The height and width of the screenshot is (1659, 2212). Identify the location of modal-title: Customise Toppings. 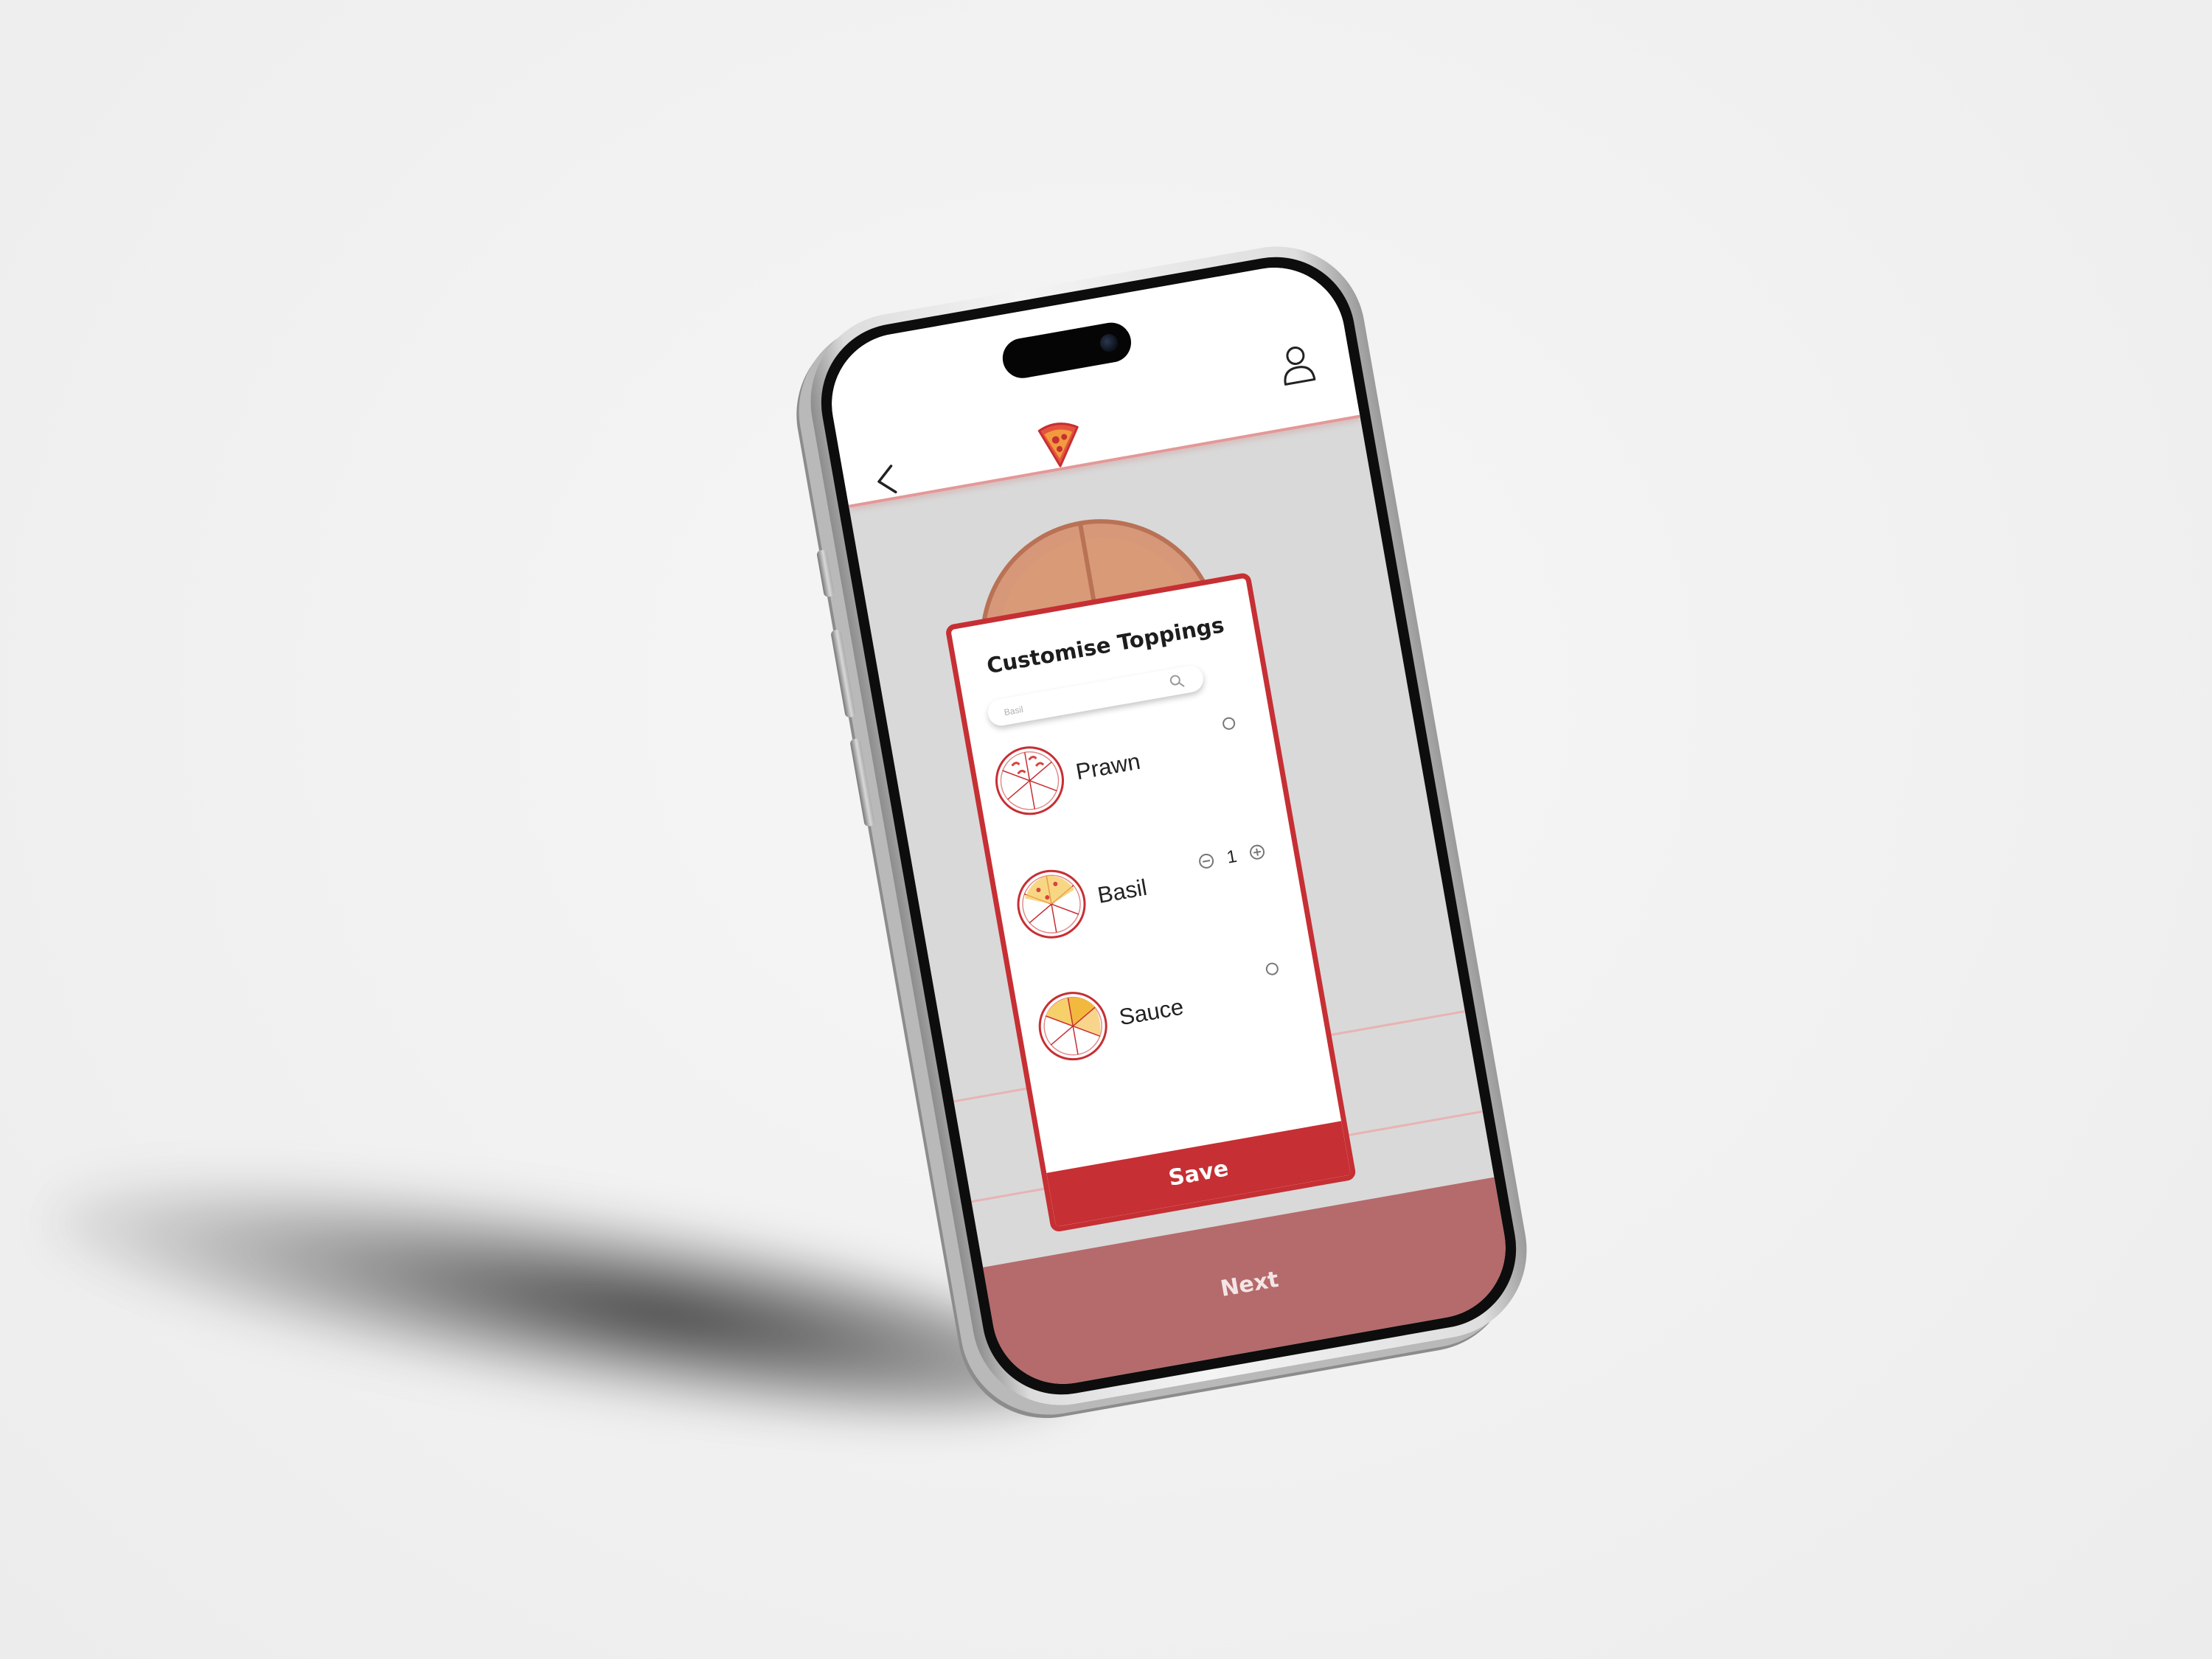
(1105, 645).